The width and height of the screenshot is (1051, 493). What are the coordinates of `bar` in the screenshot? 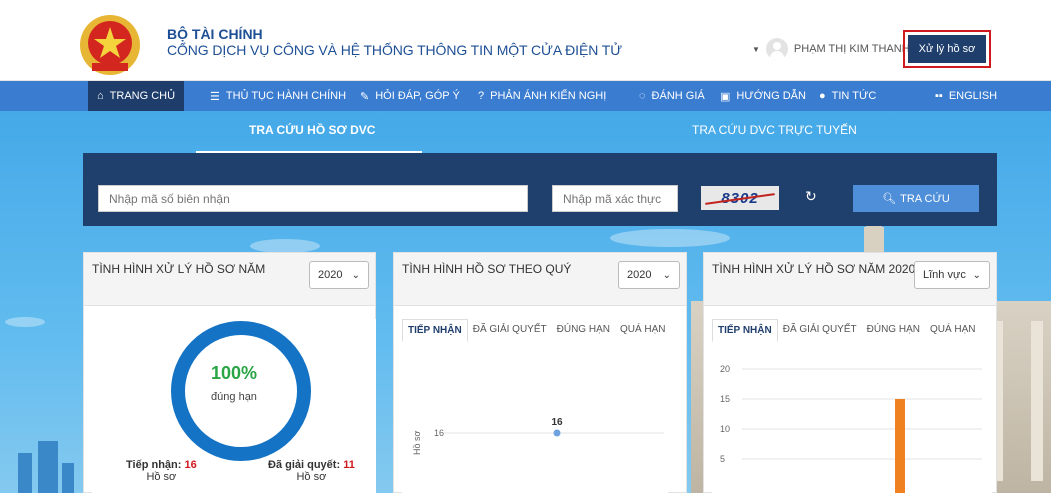 It's located at (900, 446).